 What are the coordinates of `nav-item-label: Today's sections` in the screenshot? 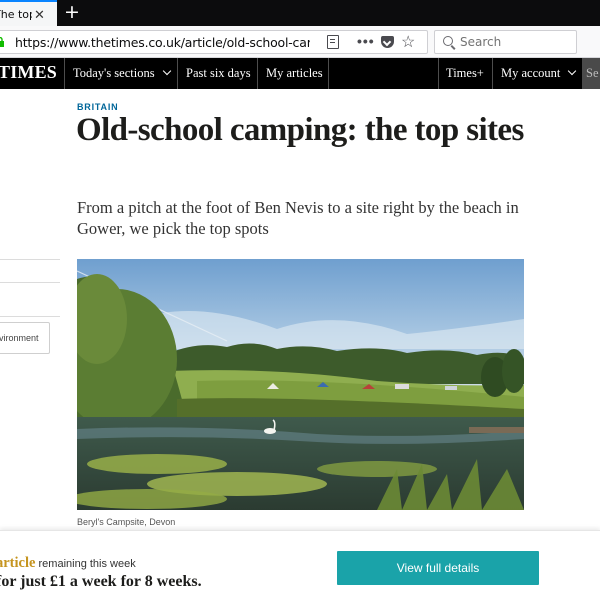 It's located at (114, 73).